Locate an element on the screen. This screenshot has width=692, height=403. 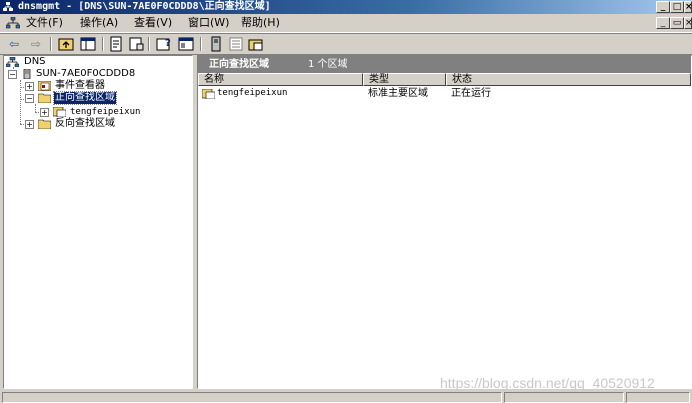
menu-bar: 文件(F) 操作(A) 查看(V) 窗口(W) 帮助(H) _ ▭ × is located at coordinates (346, 23).